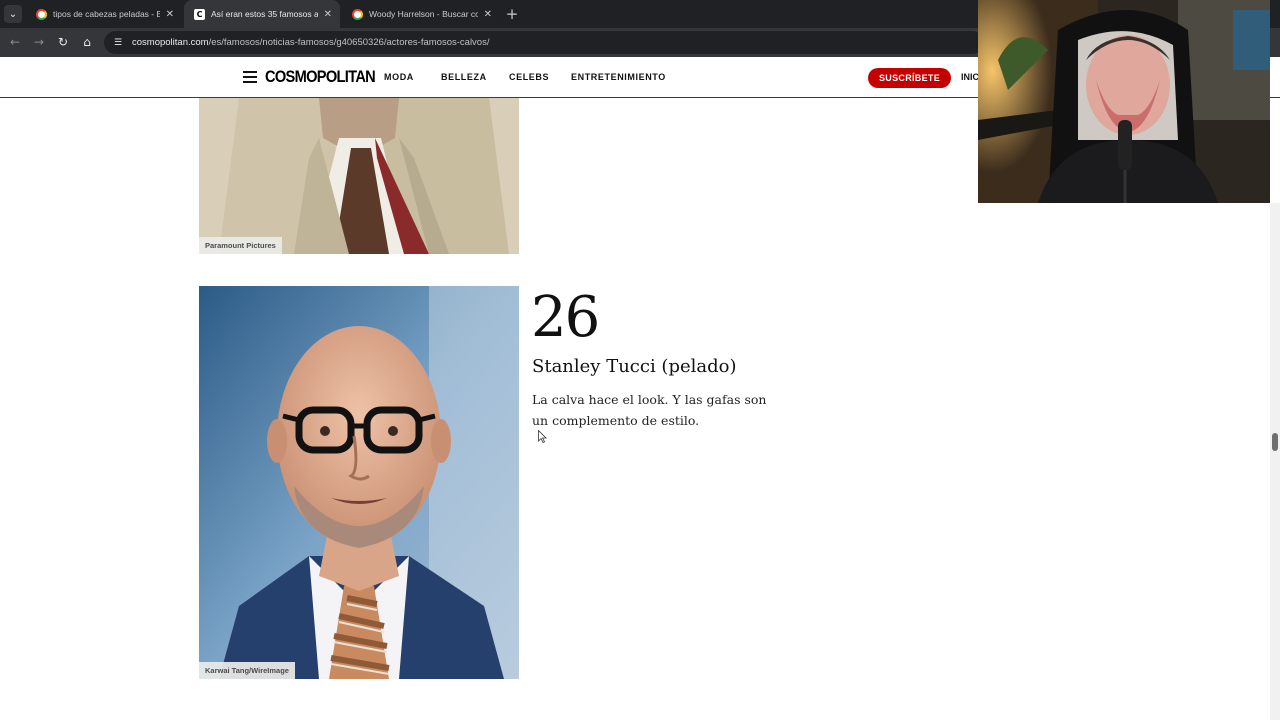 The image size is (1280, 720). I want to click on gallery-image-previous: Paramount Pictures, so click(359, 176).